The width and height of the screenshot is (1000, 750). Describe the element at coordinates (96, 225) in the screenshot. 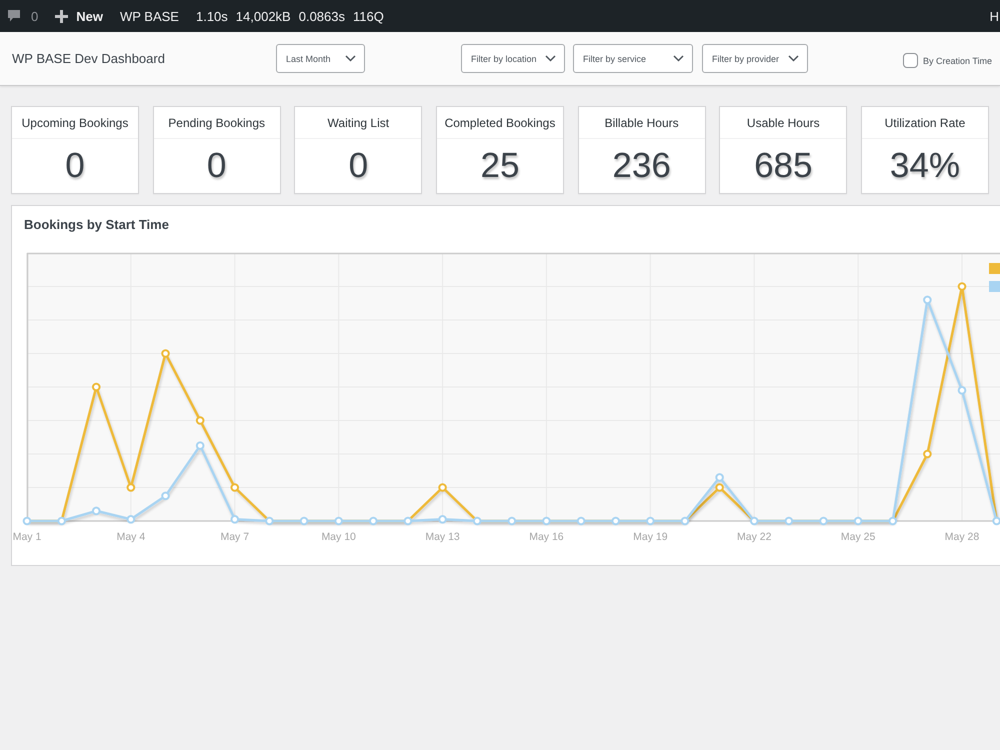

I see `chart-title: Bookings by Start Time` at that location.